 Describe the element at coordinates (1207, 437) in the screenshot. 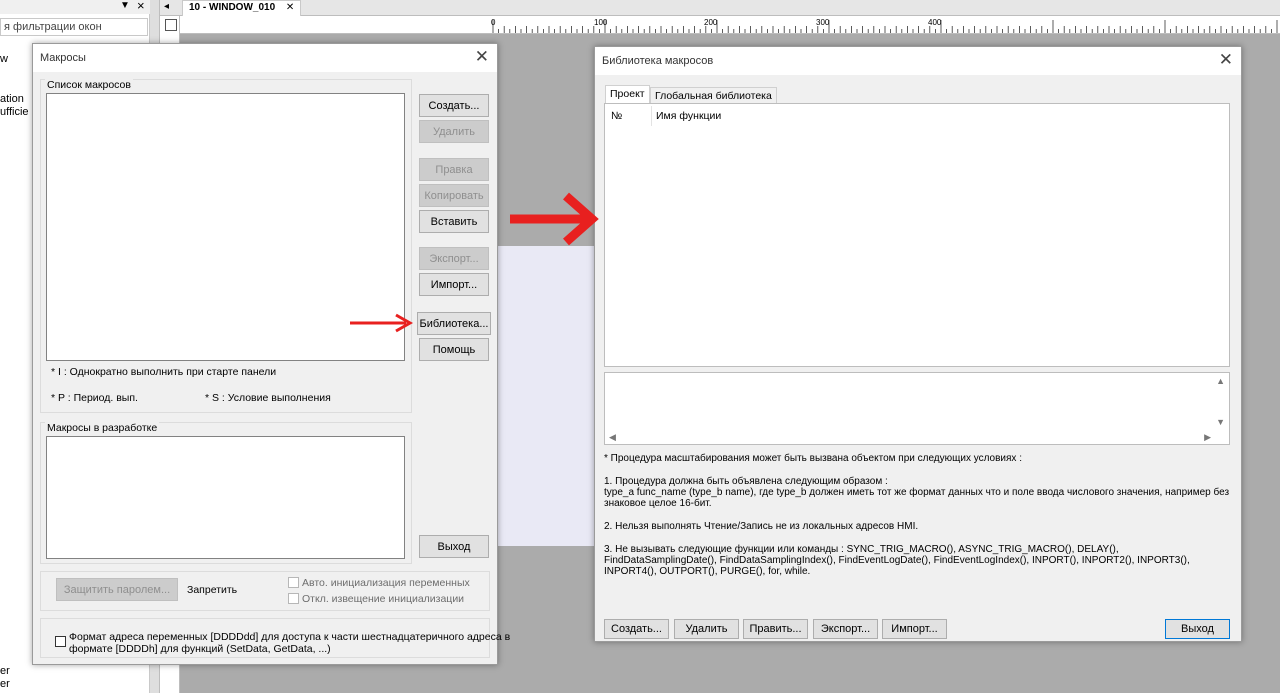

I see `scroll-right-icon: ▶` at that location.